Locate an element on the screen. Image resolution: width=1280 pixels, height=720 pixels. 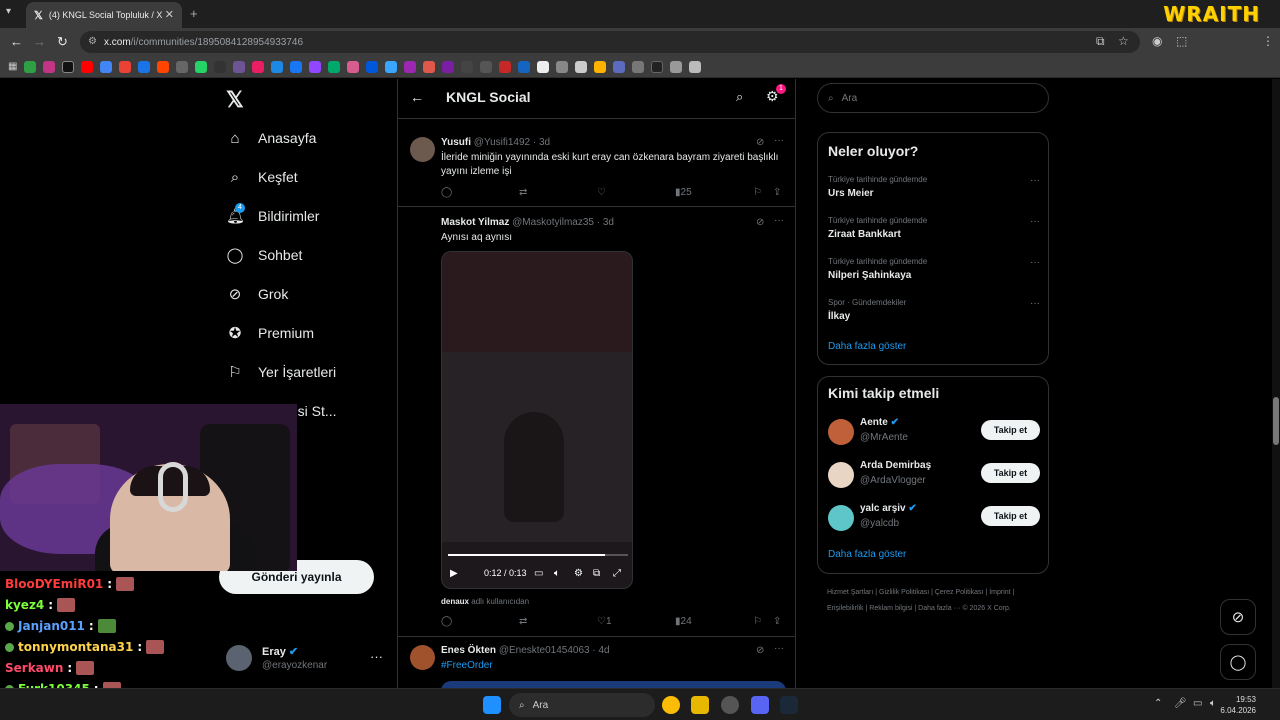
tweet-media is located at coordinates (613, 684).